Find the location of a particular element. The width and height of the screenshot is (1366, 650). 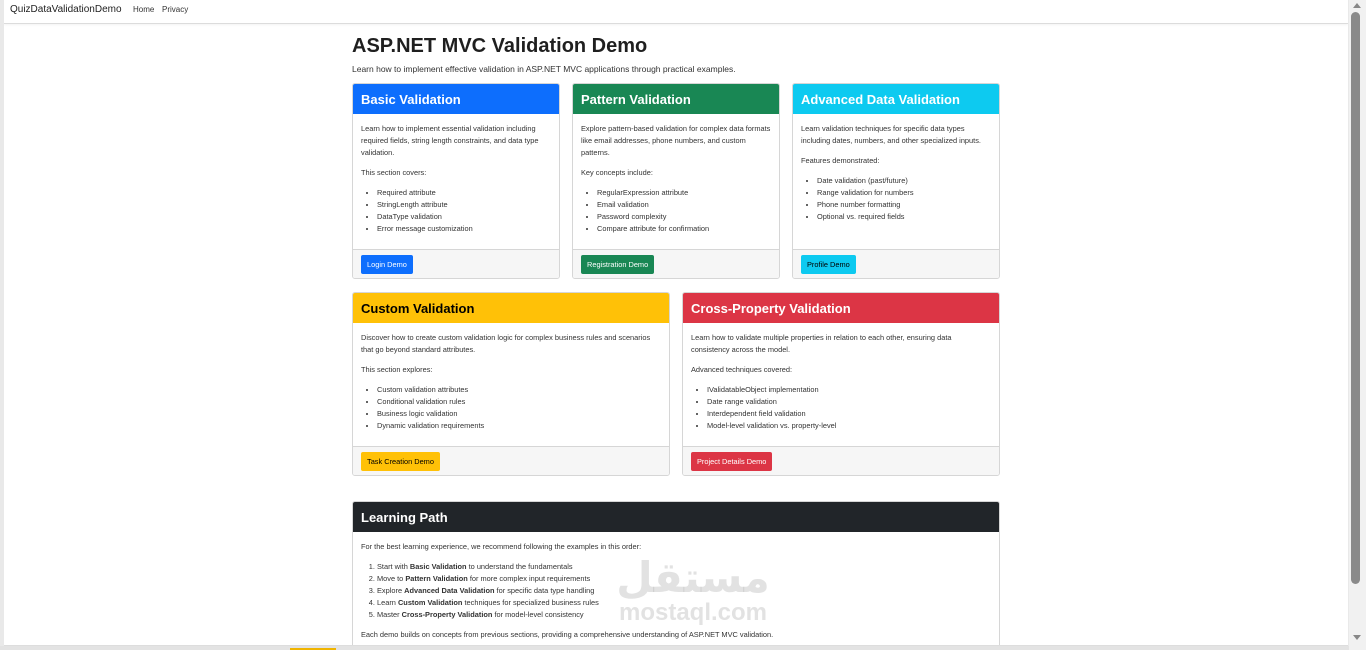

card-footer: Profile Demo is located at coordinates (896, 263).